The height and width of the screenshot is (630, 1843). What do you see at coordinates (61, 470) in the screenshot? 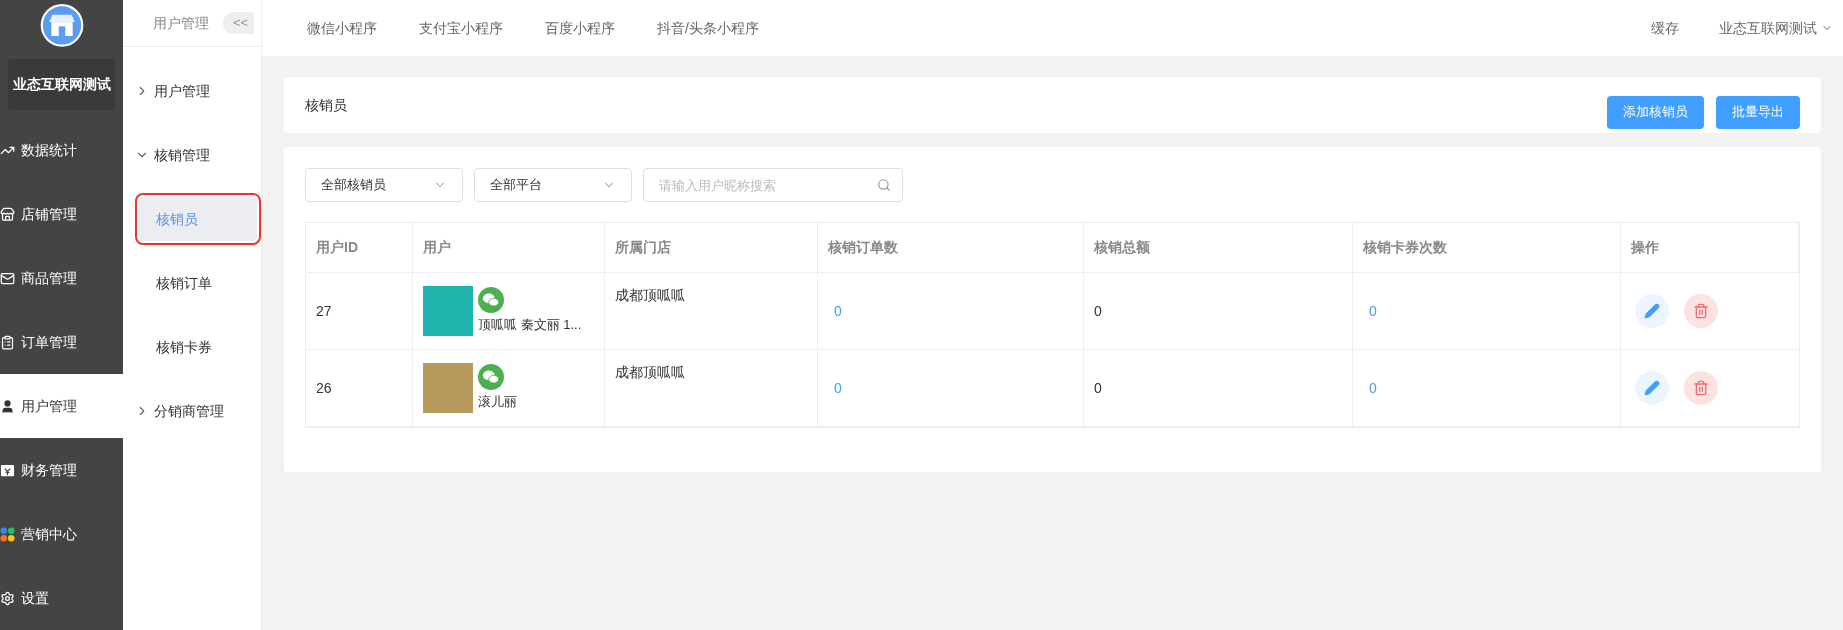
I see `sidebar-item: 财务管理` at bounding box center [61, 470].